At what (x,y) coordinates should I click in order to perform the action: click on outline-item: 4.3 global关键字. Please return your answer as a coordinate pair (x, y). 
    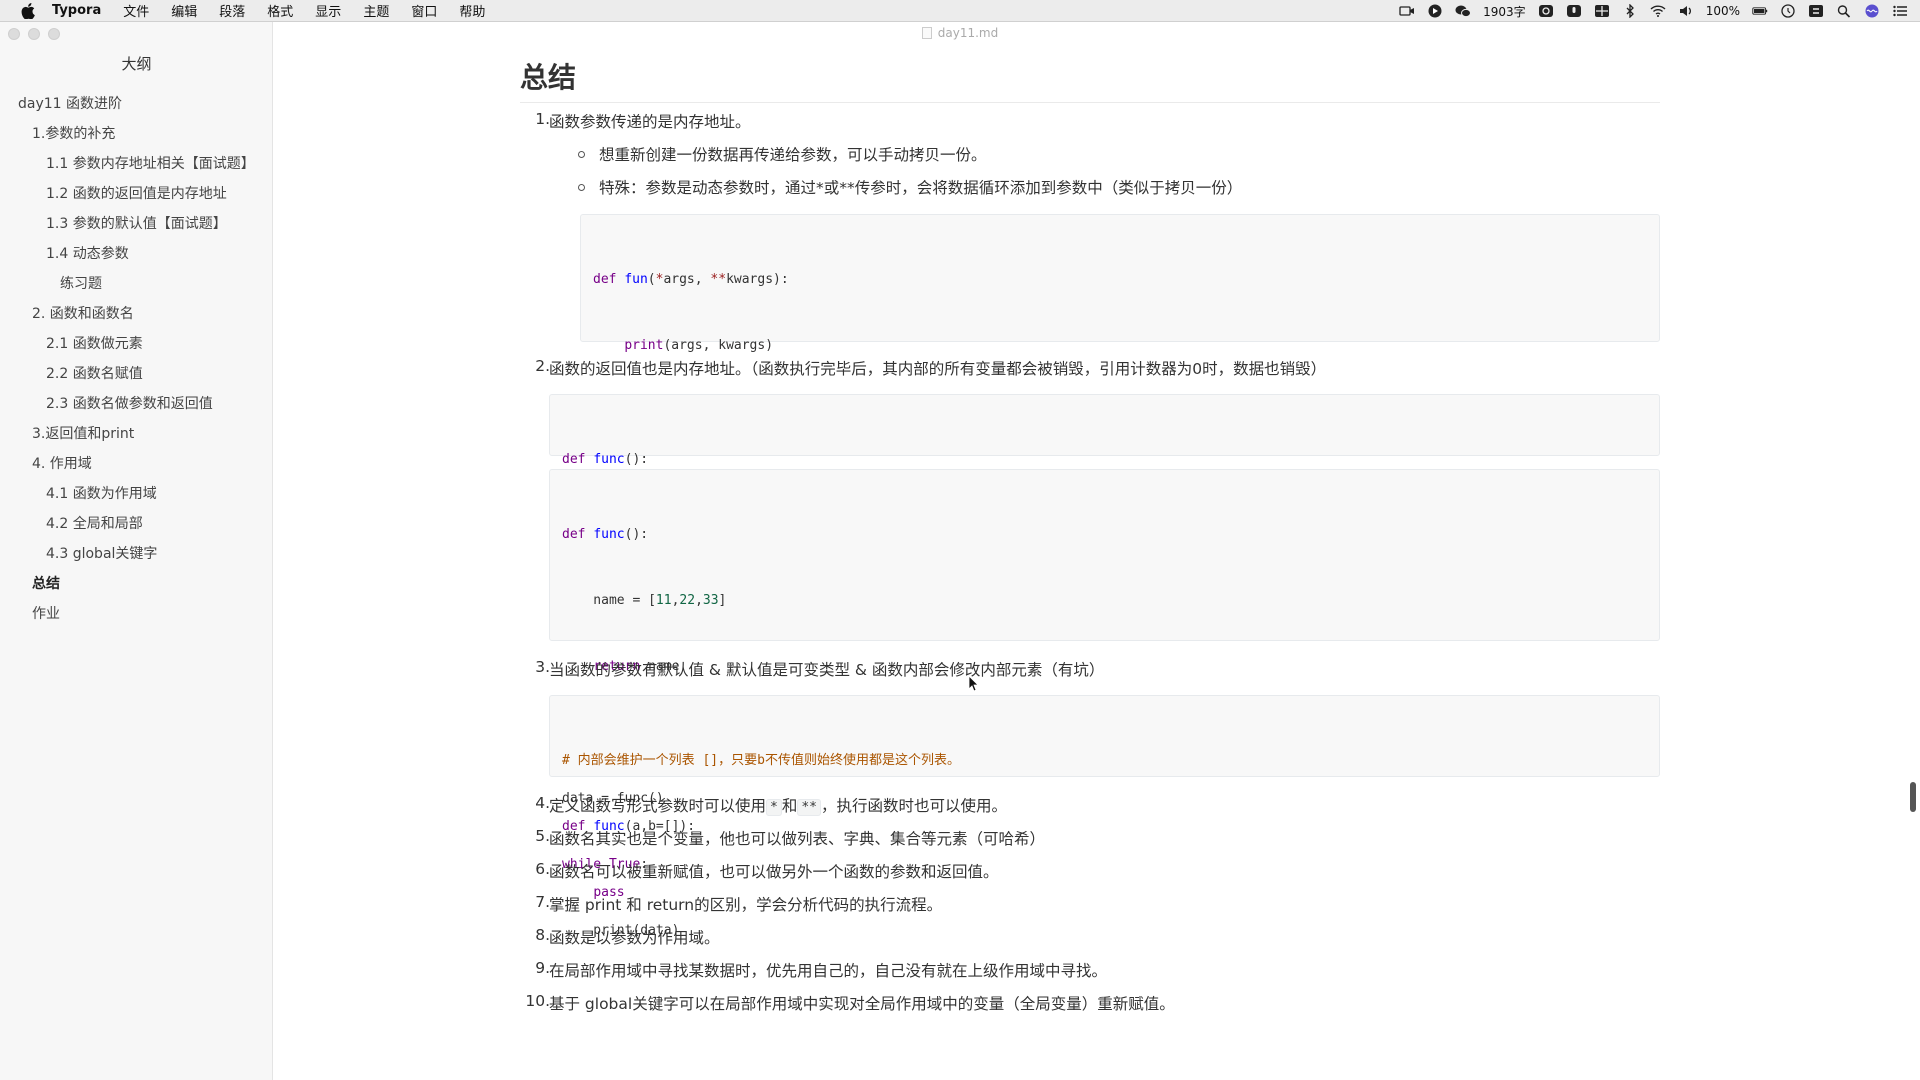
    Looking at the image, I should click on (136, 554).